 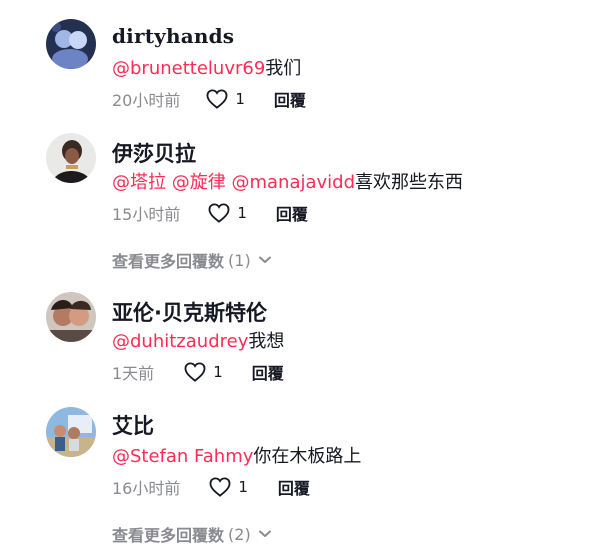 I want to click on mention-link: @duhitzaudrey, so click(x=180, y=341).